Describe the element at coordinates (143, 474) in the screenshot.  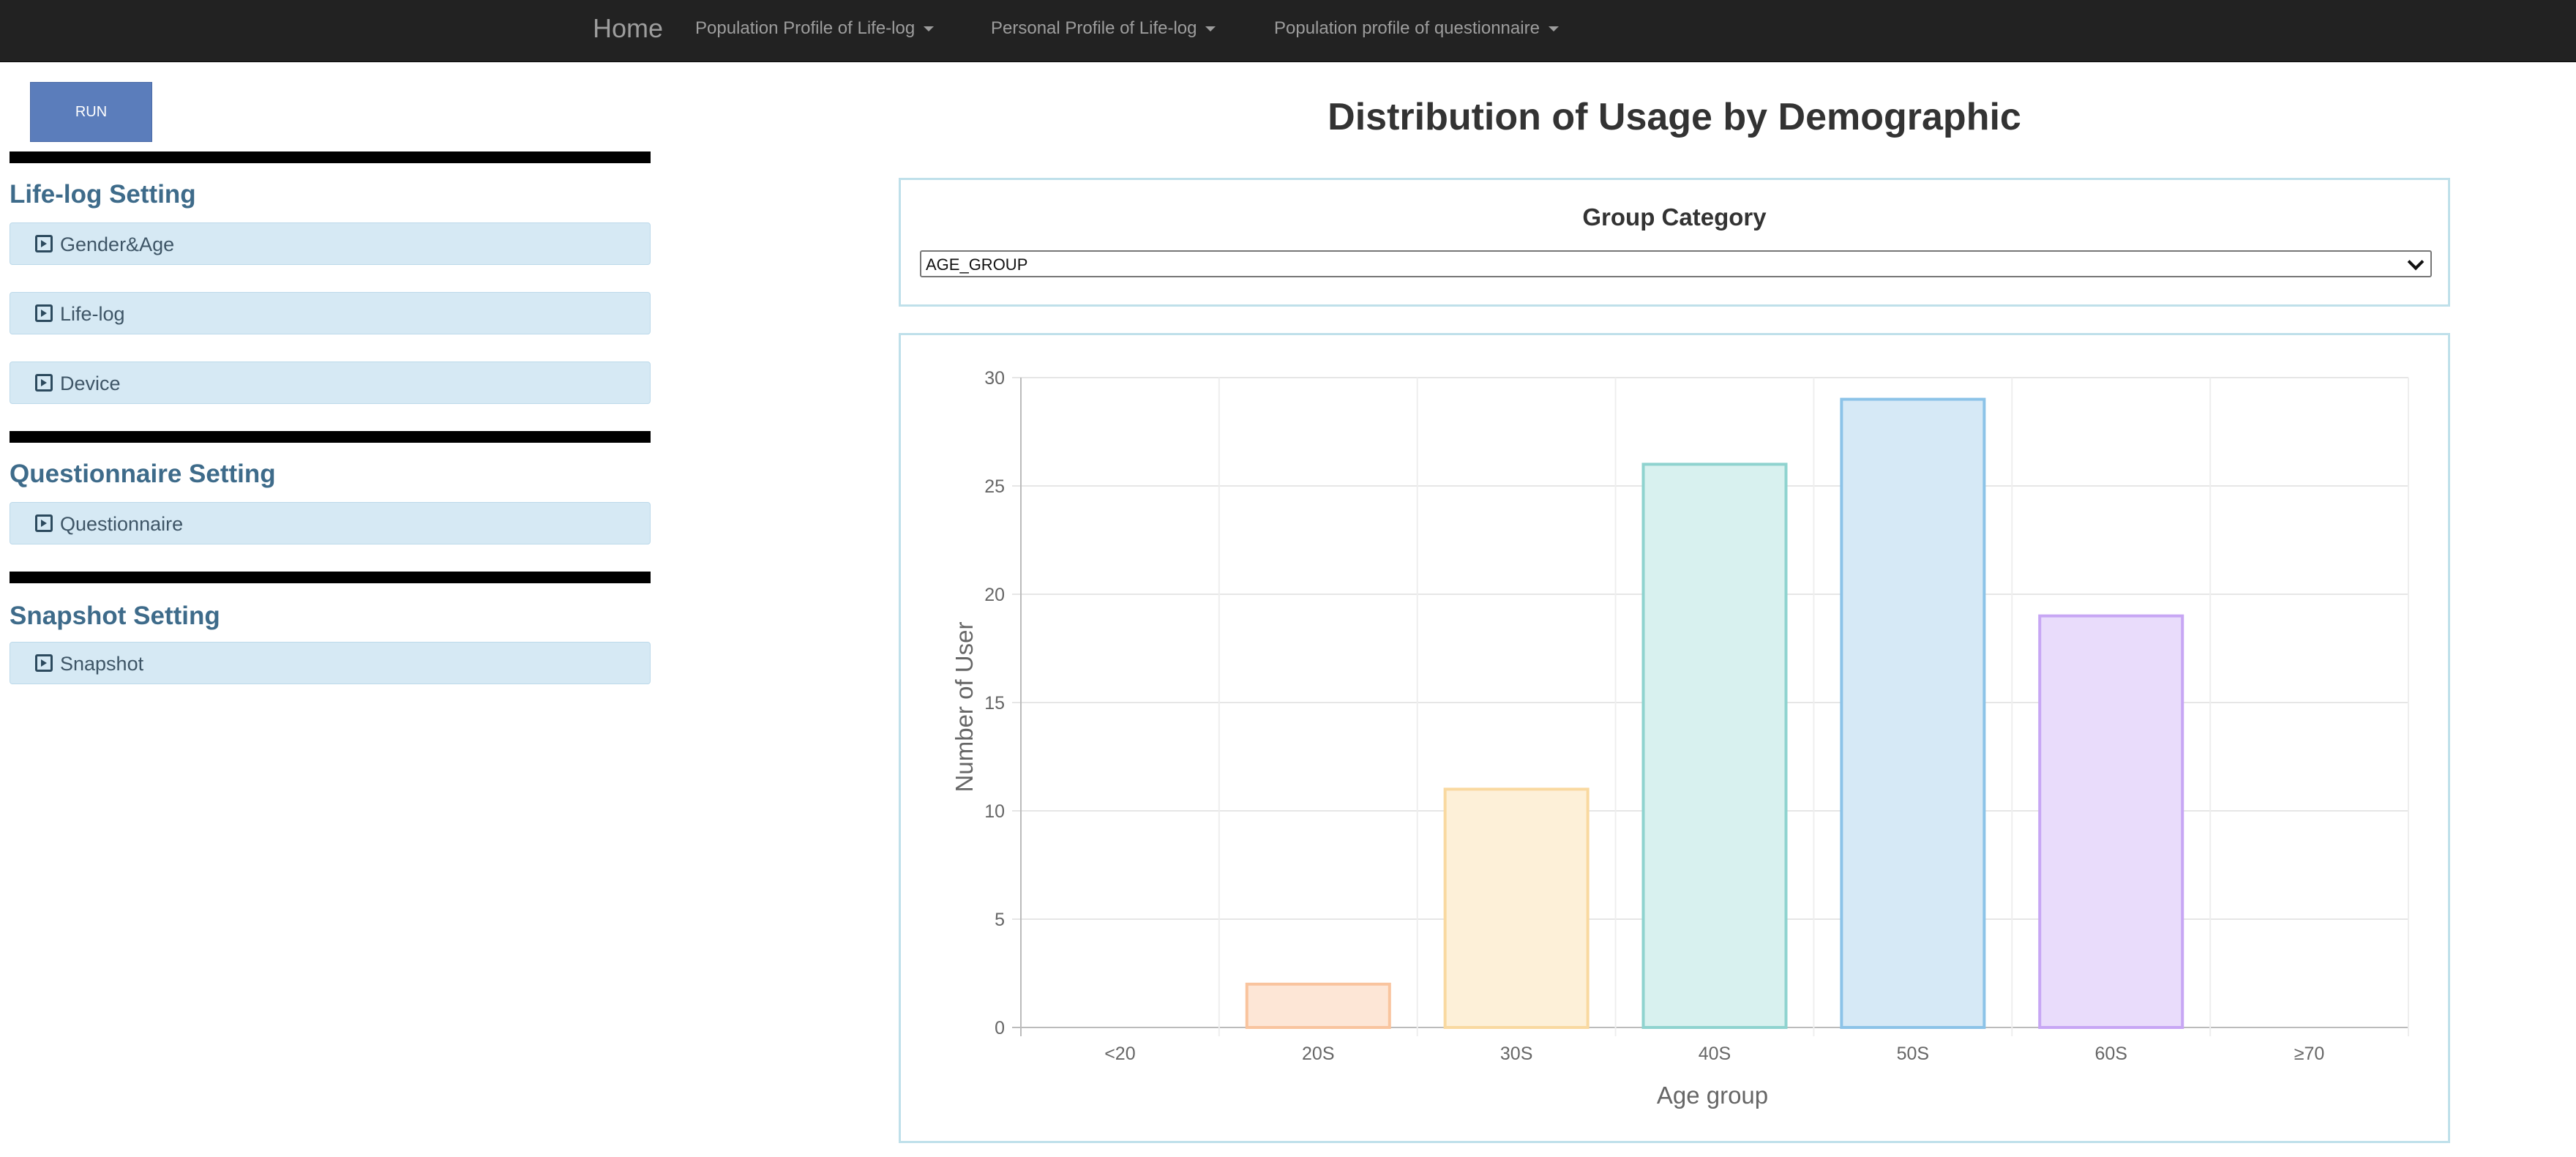
I see `section-title-questionnaire: Questionnaire Setting` at that location.